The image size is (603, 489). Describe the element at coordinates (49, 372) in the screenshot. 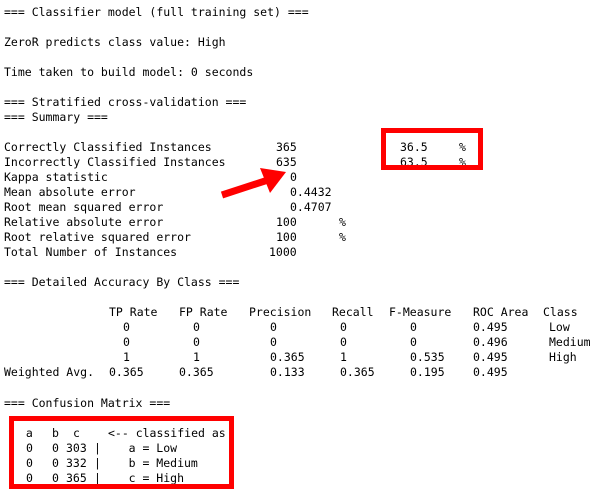

I see `row-label: Weighted Avg.` at that location.